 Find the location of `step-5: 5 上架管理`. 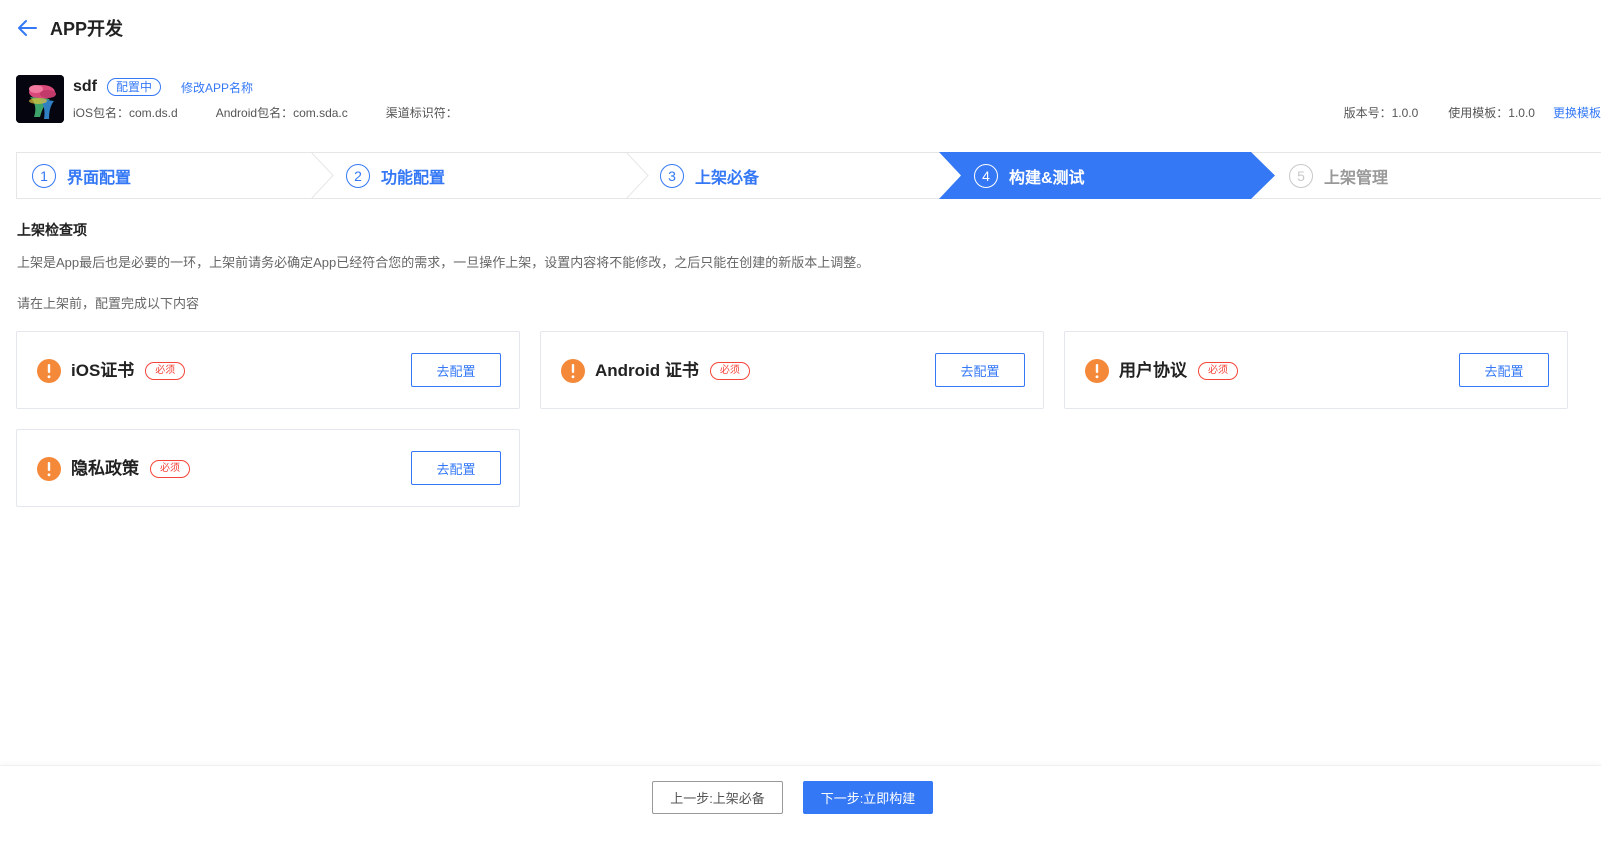

step-5: 5 上架管理 is located at coordinates (1338, 175).